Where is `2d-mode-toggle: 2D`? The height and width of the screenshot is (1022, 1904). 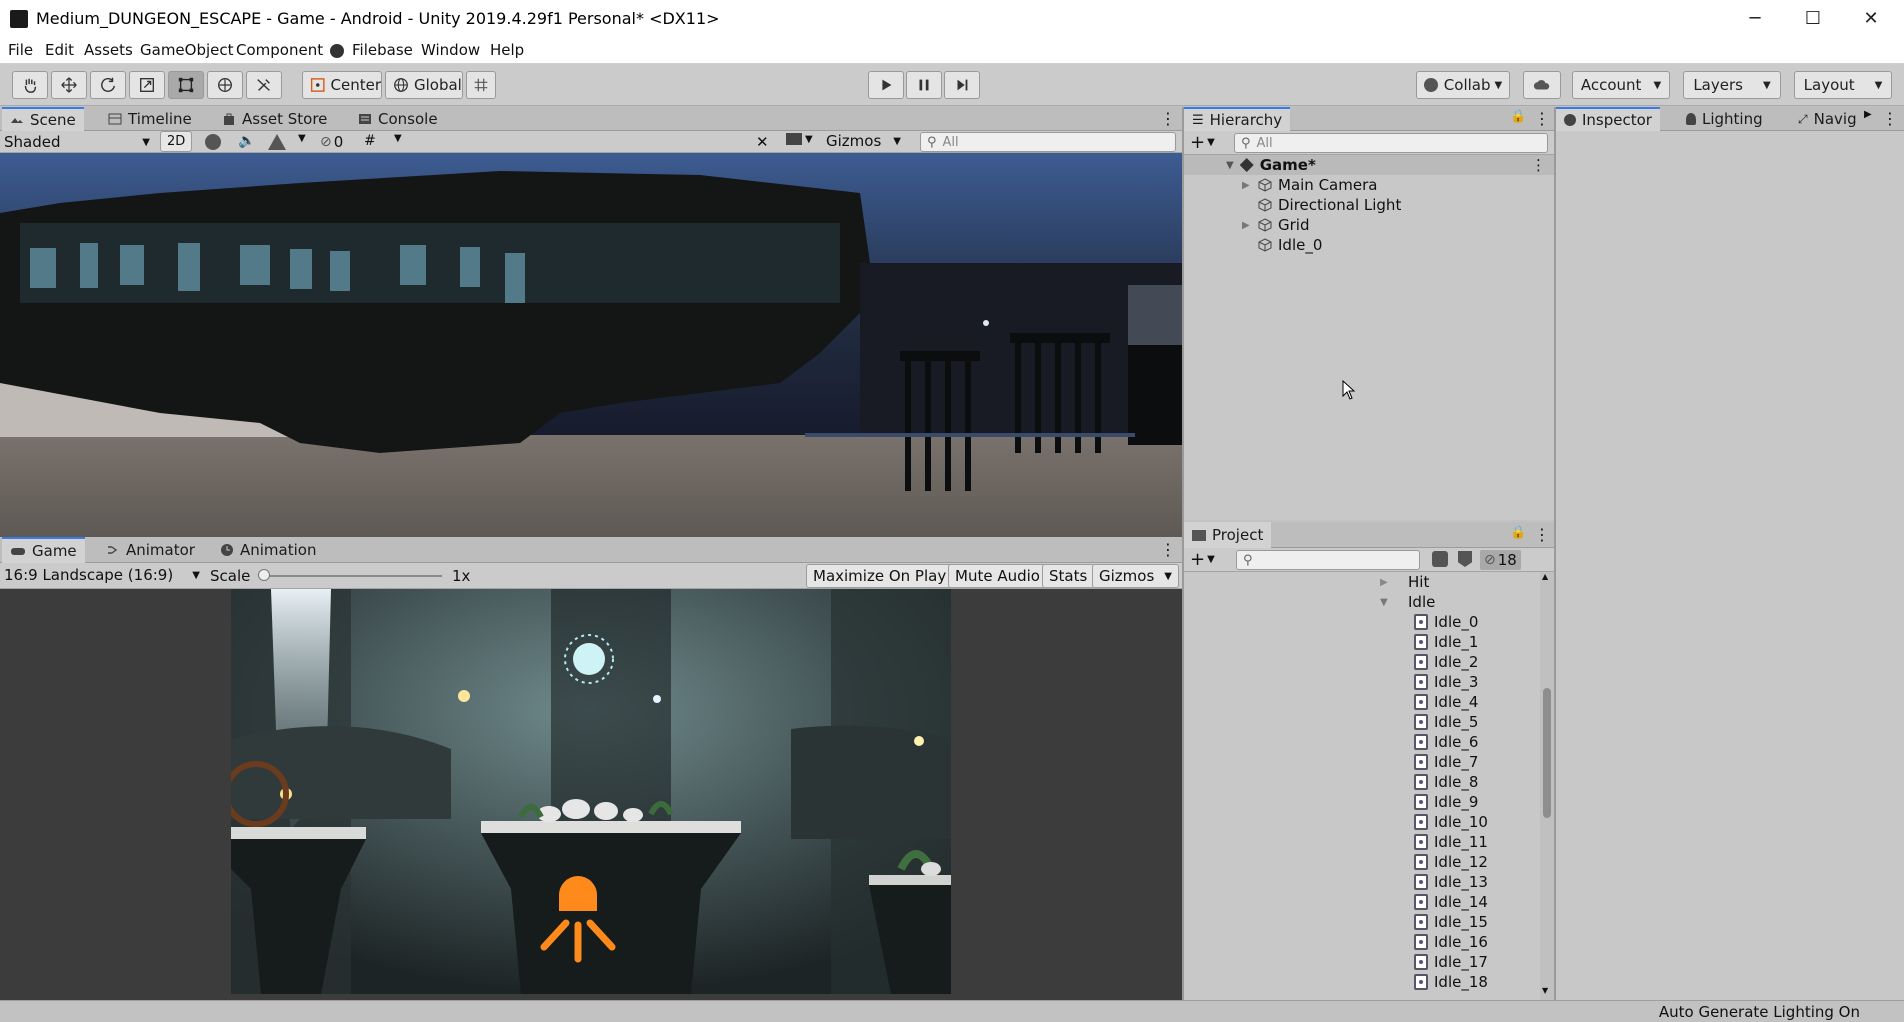
2d-mode-toggle: 2D is located at coordinates (176, 141).